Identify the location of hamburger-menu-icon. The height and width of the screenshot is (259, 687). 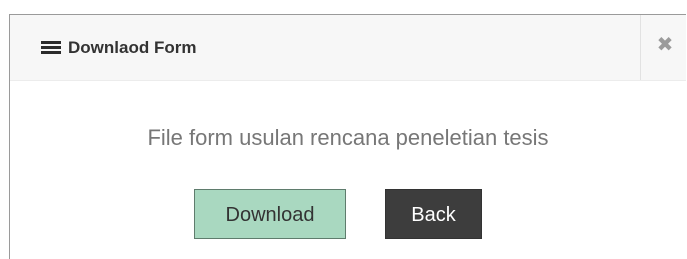
(51, 48).